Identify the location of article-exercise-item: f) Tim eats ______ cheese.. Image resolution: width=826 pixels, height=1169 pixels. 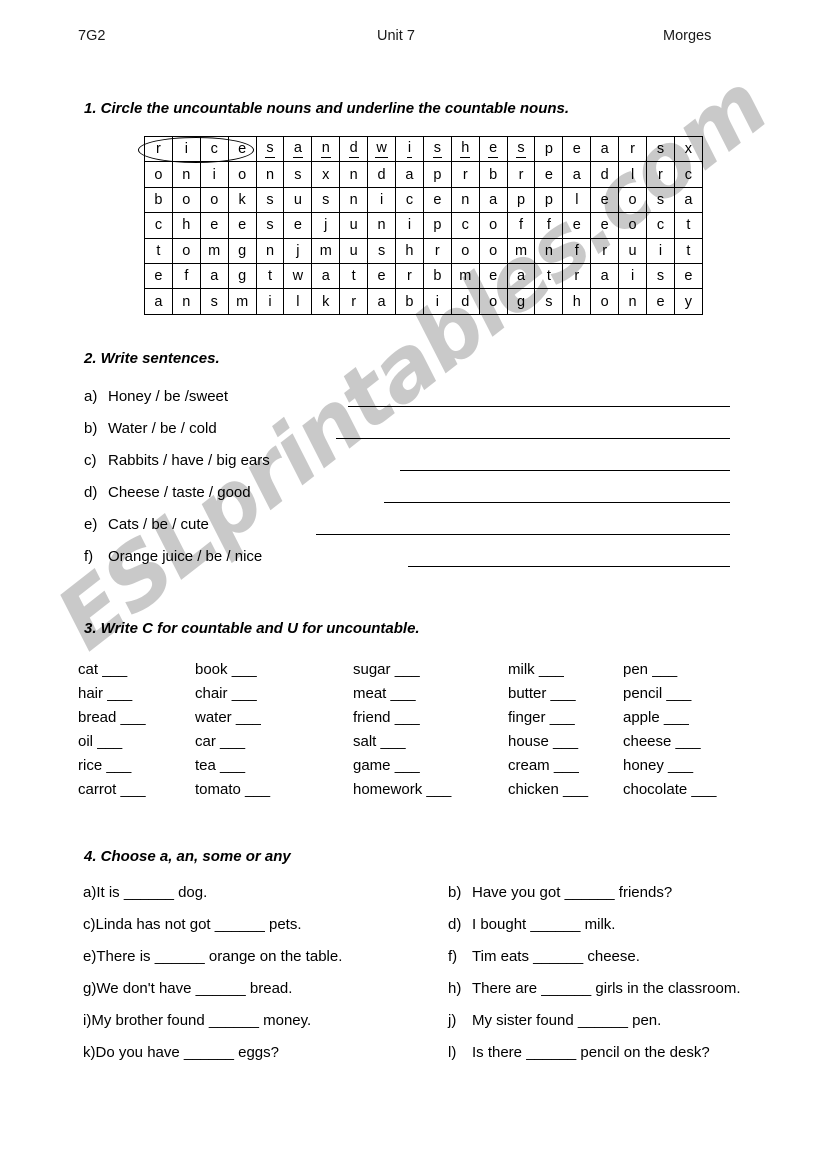
(544, 956).